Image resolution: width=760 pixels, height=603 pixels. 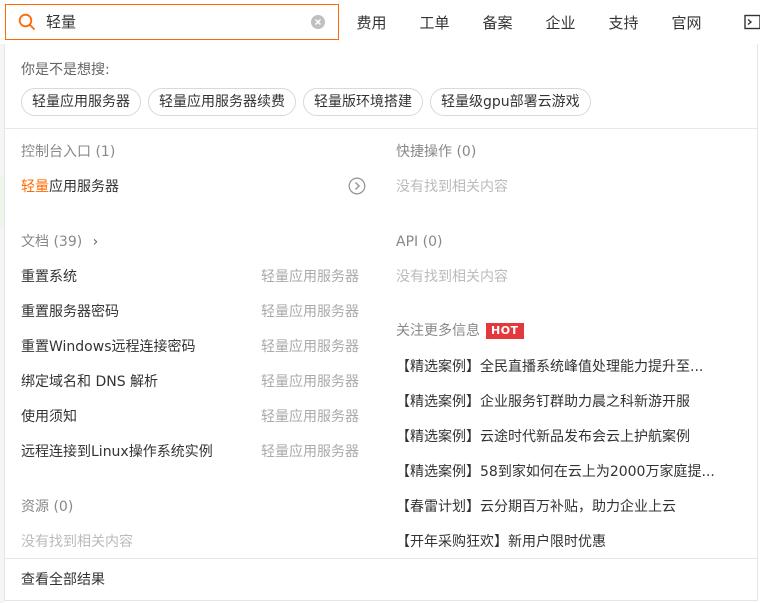 I want to click on resources-empty: 没有找到相关内容, so click(x=77, y=542).